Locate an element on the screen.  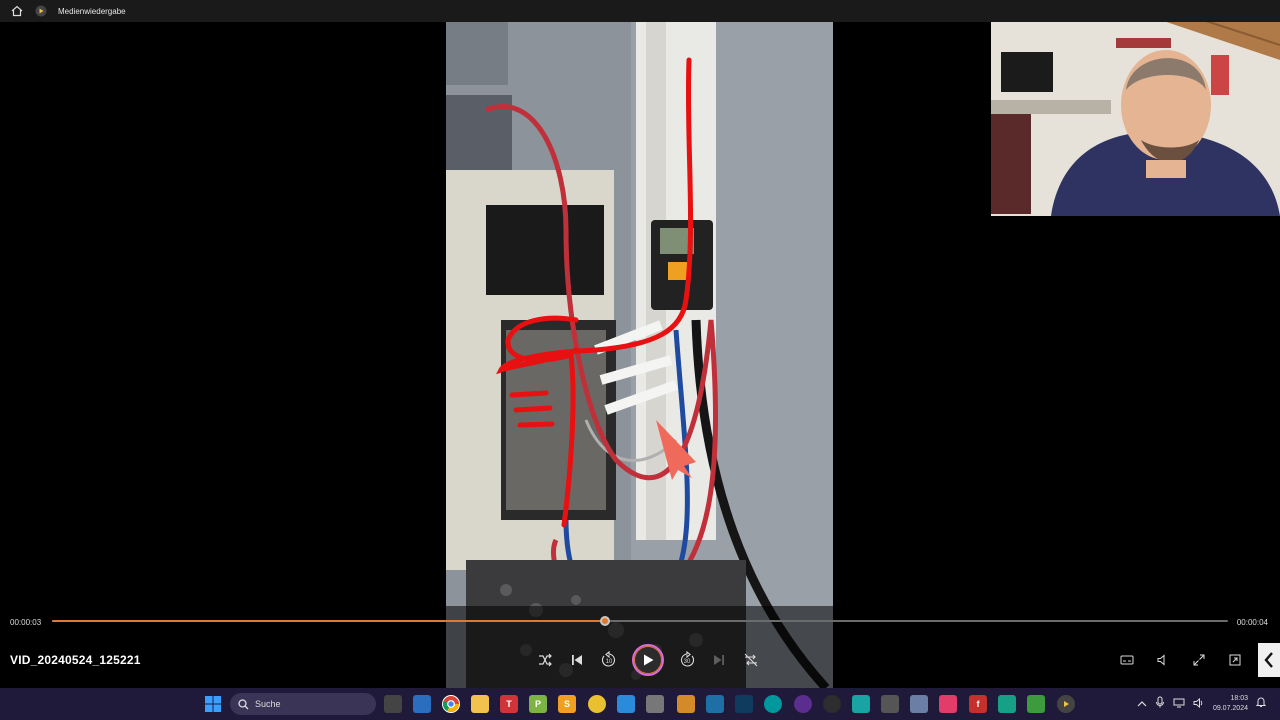
task-view-icon is located at coordinates (393, 704).